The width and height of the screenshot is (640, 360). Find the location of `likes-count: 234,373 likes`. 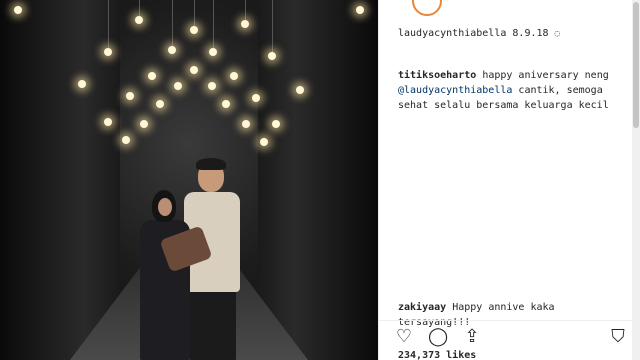

likes-count: 234,373 likes is located at coordinates (437, 355).